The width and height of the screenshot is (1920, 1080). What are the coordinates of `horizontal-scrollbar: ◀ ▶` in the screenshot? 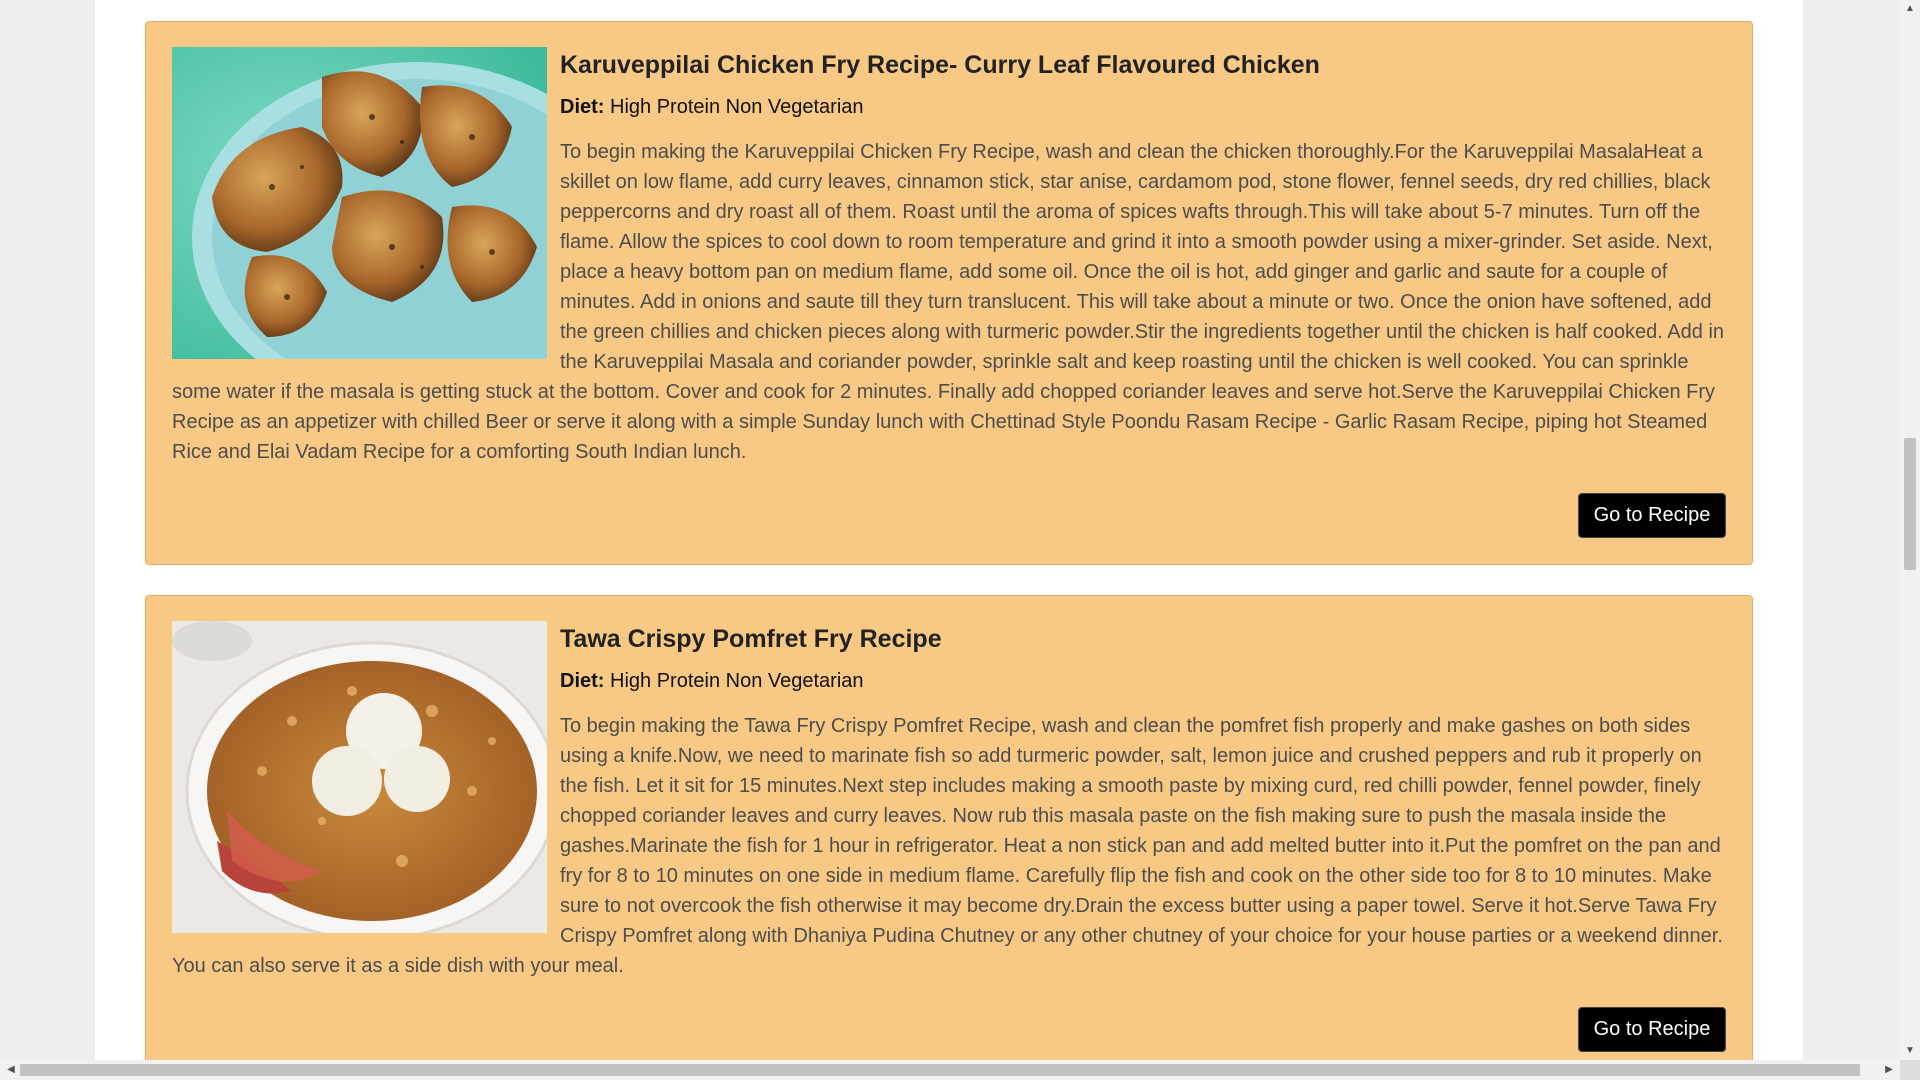 It's located at (960, 1070).